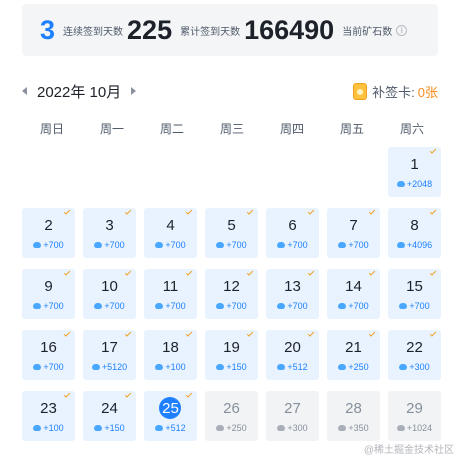  Describe the element at coordinates (170, 294) in the screenshot. I see `calendar-day-11: 11 +700` at that location.